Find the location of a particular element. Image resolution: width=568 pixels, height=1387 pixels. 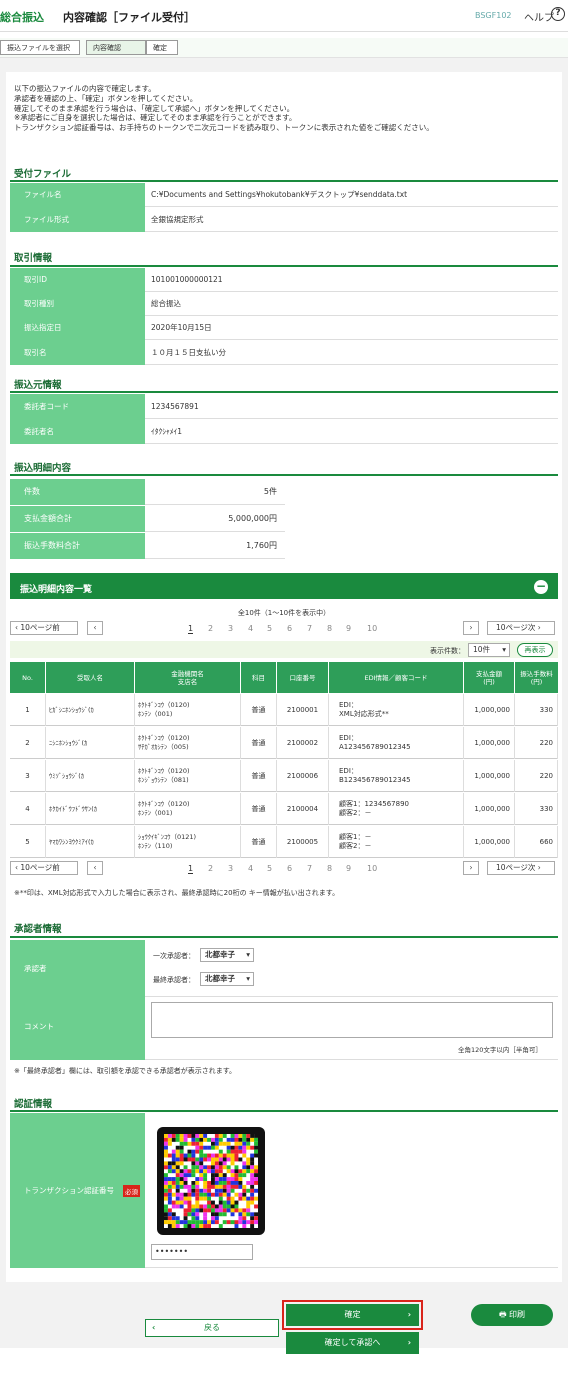

cell-bank: ﾎｸﾄｷﾞﾝｺｳ（0120) ﾎﾝｼﾞｮｳｼﾃﾝ（081) is located at coordinates (188, 776).